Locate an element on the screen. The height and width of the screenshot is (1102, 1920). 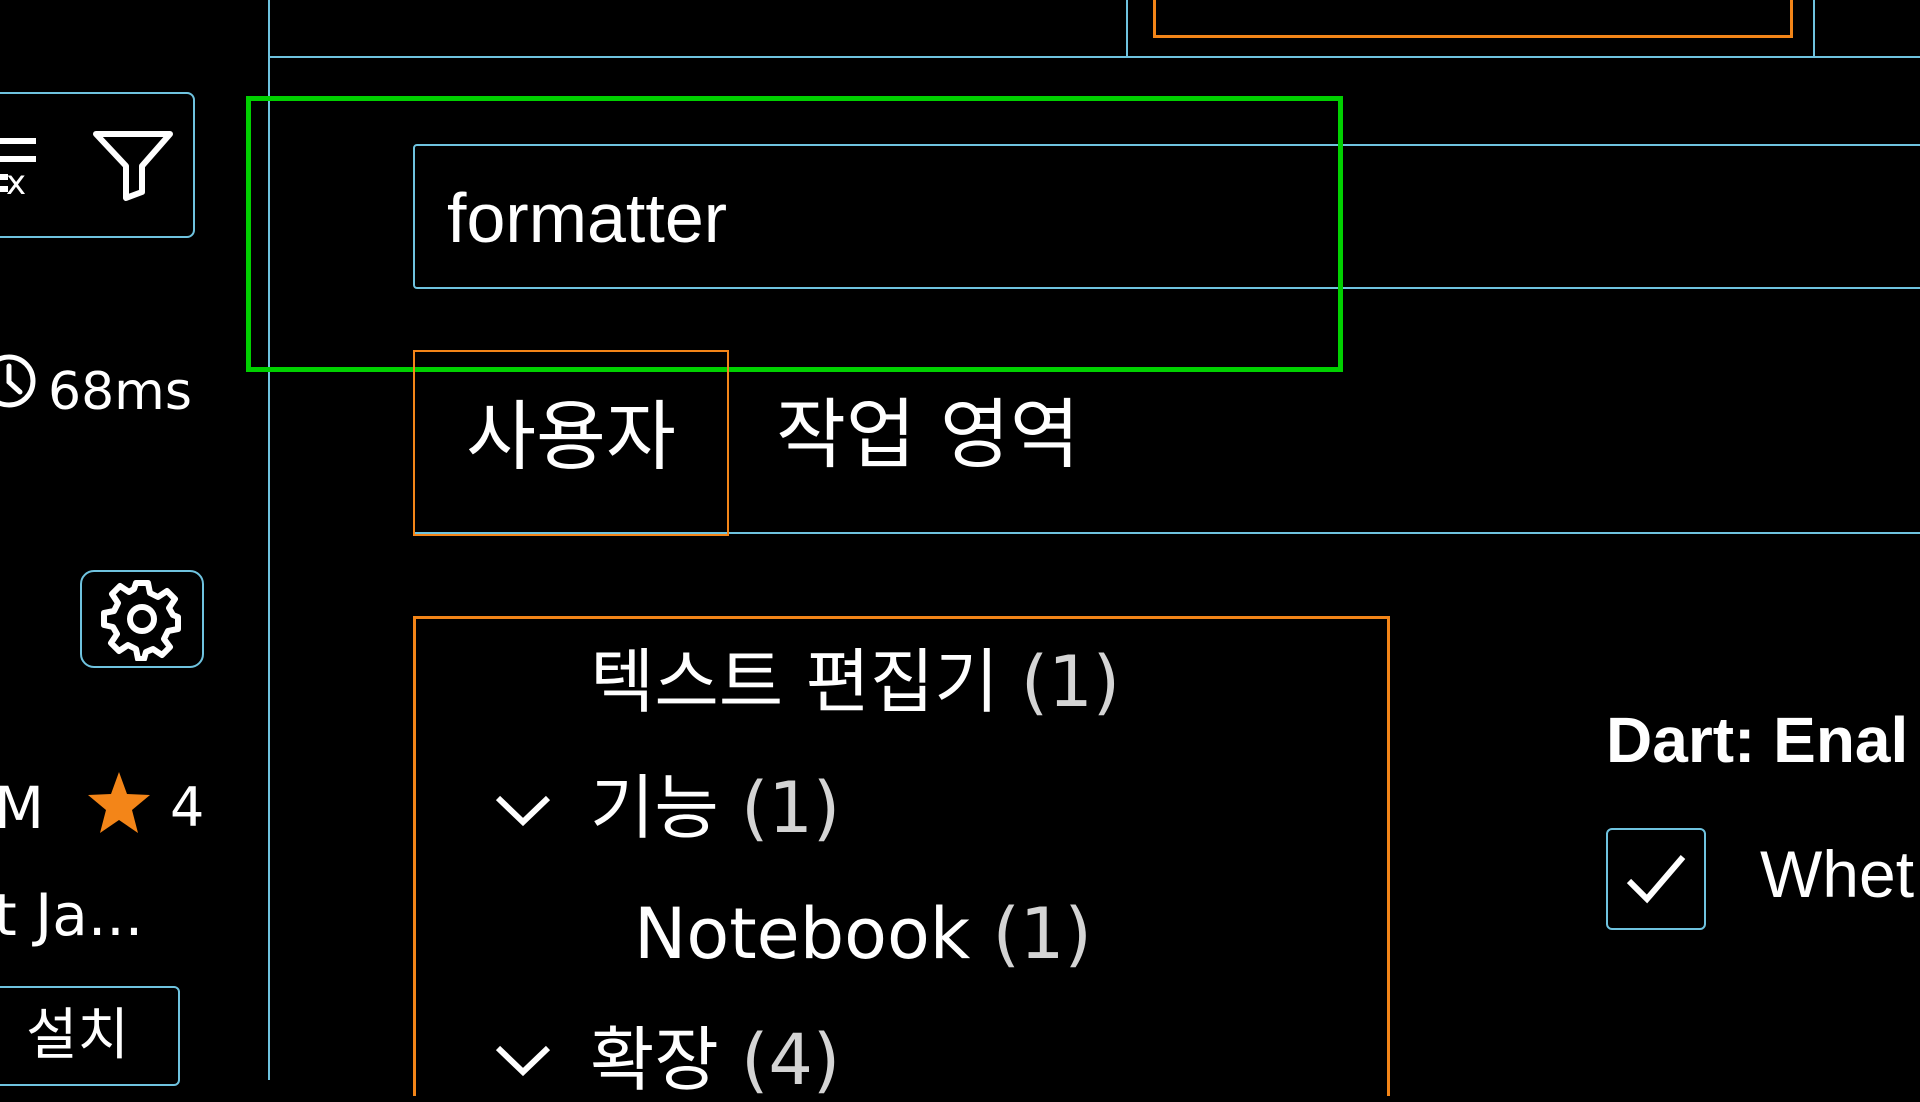
gear-icon is located at coordinates (141, 620).